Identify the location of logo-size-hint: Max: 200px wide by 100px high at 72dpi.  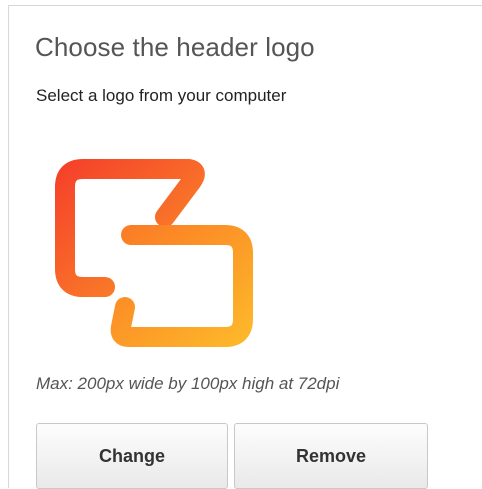
(188, 383).